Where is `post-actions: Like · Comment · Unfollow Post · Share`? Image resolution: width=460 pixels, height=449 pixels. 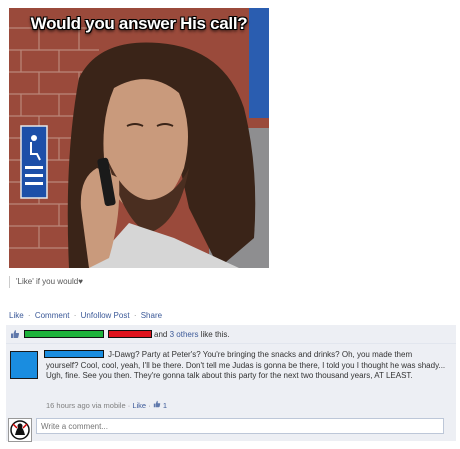 post-actions: Like · Comment · Unfollow Post · Share is located at coordinates (85, 315).